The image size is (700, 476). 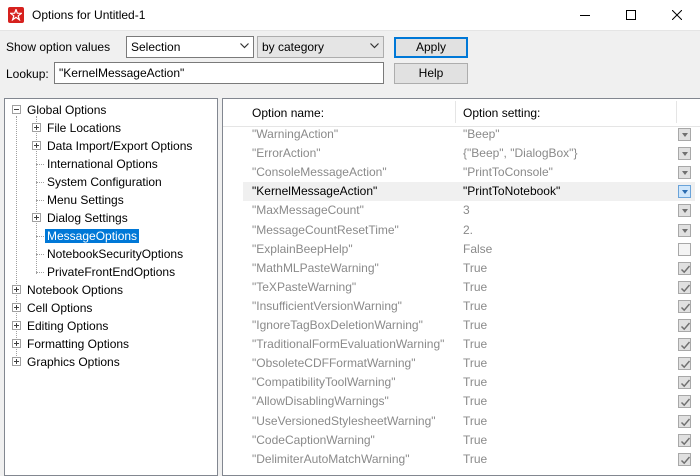 What do you see at coordinates (111, 326) in the screenshot?
I see `tree-item: Editing Options` at bounding box center [111, 326].